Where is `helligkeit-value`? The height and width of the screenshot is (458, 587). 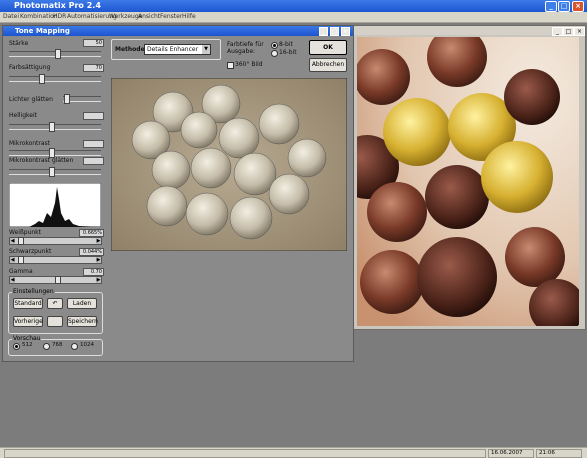 helligkeit-value is located at coordinates (93, 116).